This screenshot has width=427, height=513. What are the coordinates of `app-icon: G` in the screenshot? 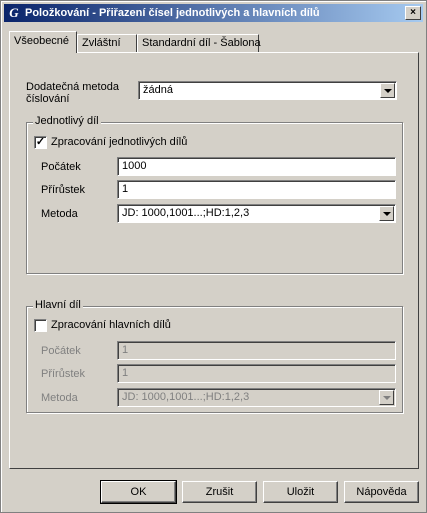 It's located at (14, 12).